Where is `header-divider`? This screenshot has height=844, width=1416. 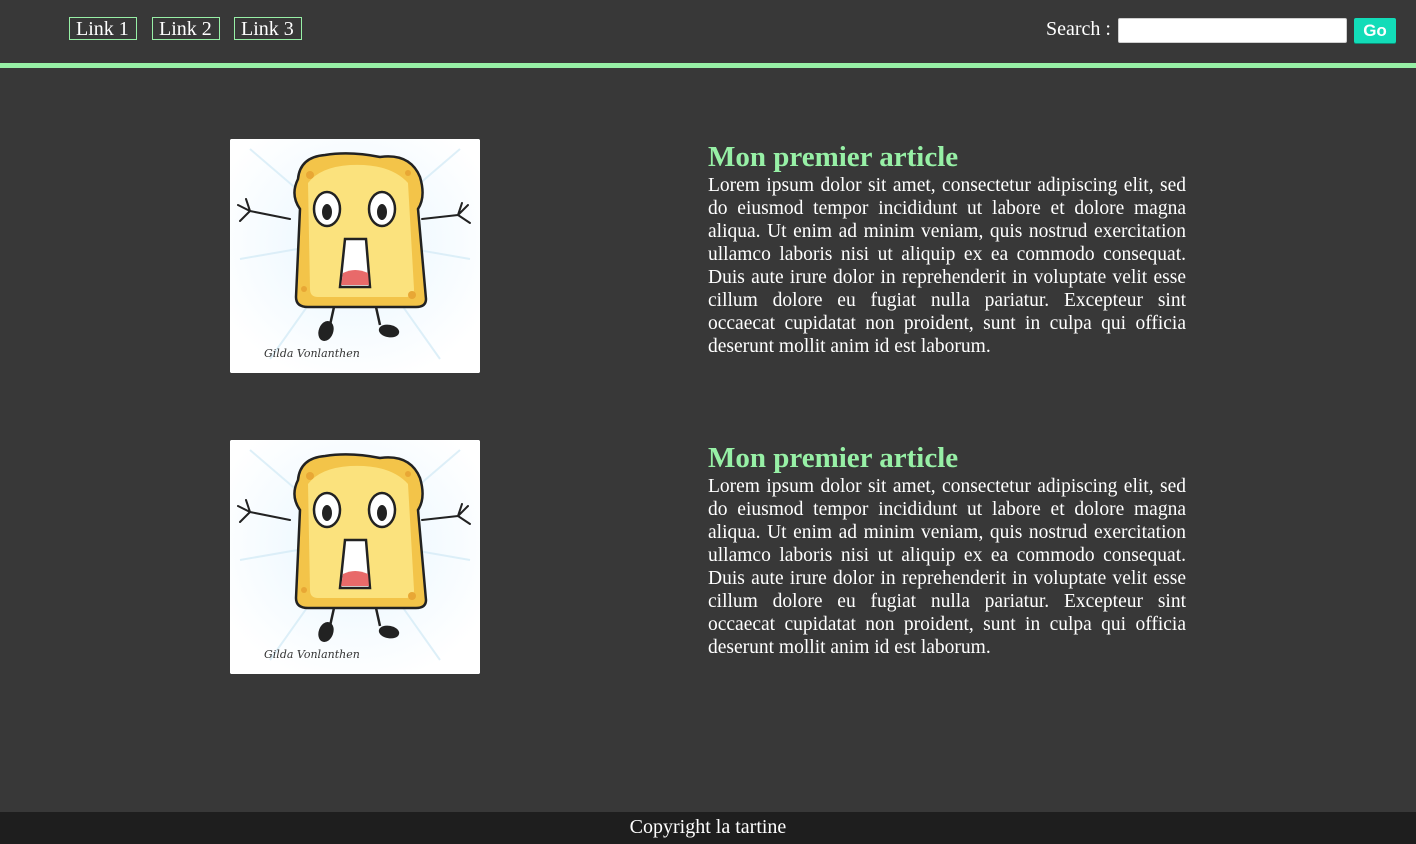 header-divider is located at coordinates (708, 65).